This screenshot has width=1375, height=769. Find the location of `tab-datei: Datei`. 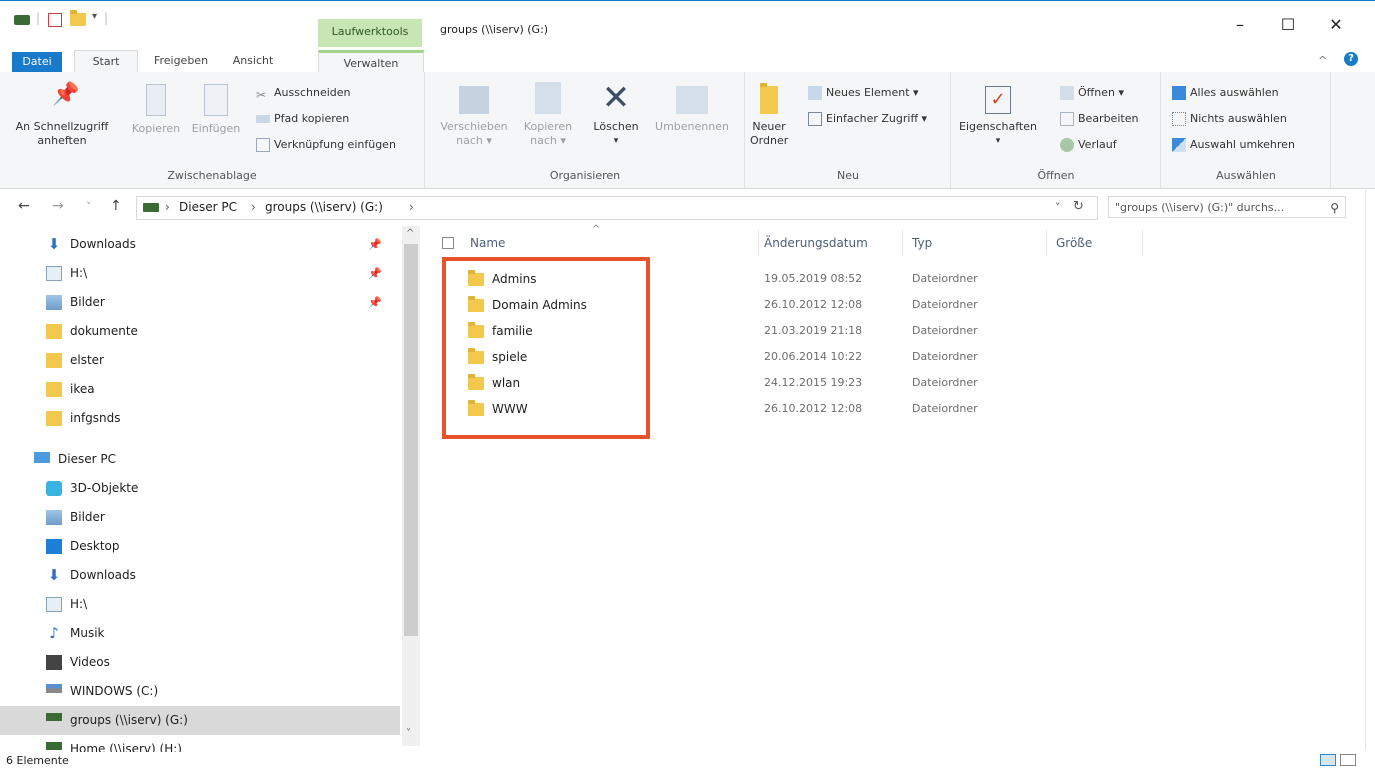

tab-datei: Datei is located at coordinates (37, 62).